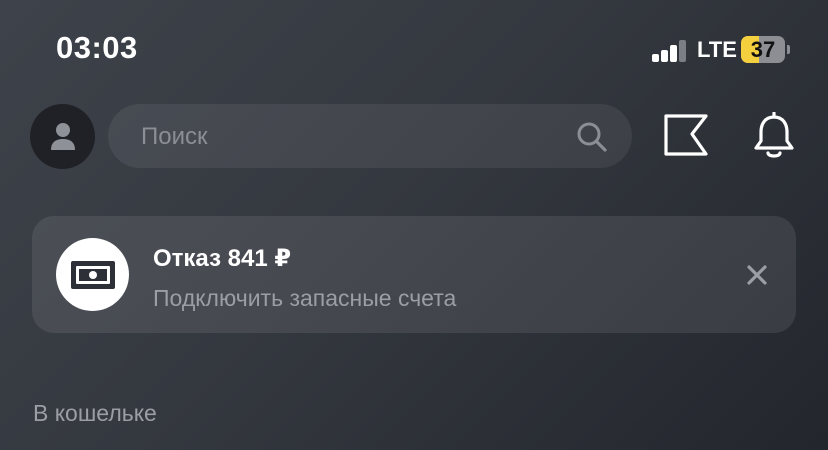 The image size is (828, 450). Describe the element at coordinates (774, 136) in the screenshot. I see `bell-icon` at that location.